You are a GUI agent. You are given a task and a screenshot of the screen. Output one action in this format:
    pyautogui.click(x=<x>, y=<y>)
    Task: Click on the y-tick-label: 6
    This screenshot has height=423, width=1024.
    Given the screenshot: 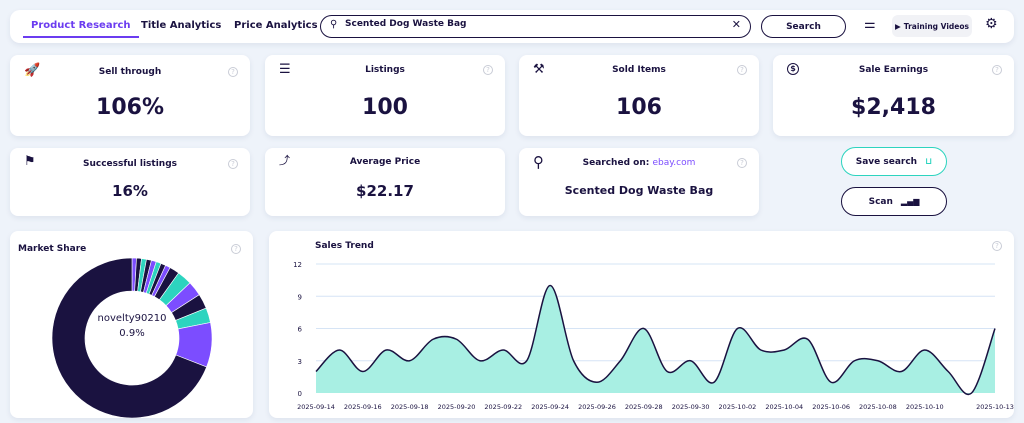 What is the action you would take?
    pyautogui.click(x=300, y=330)
    